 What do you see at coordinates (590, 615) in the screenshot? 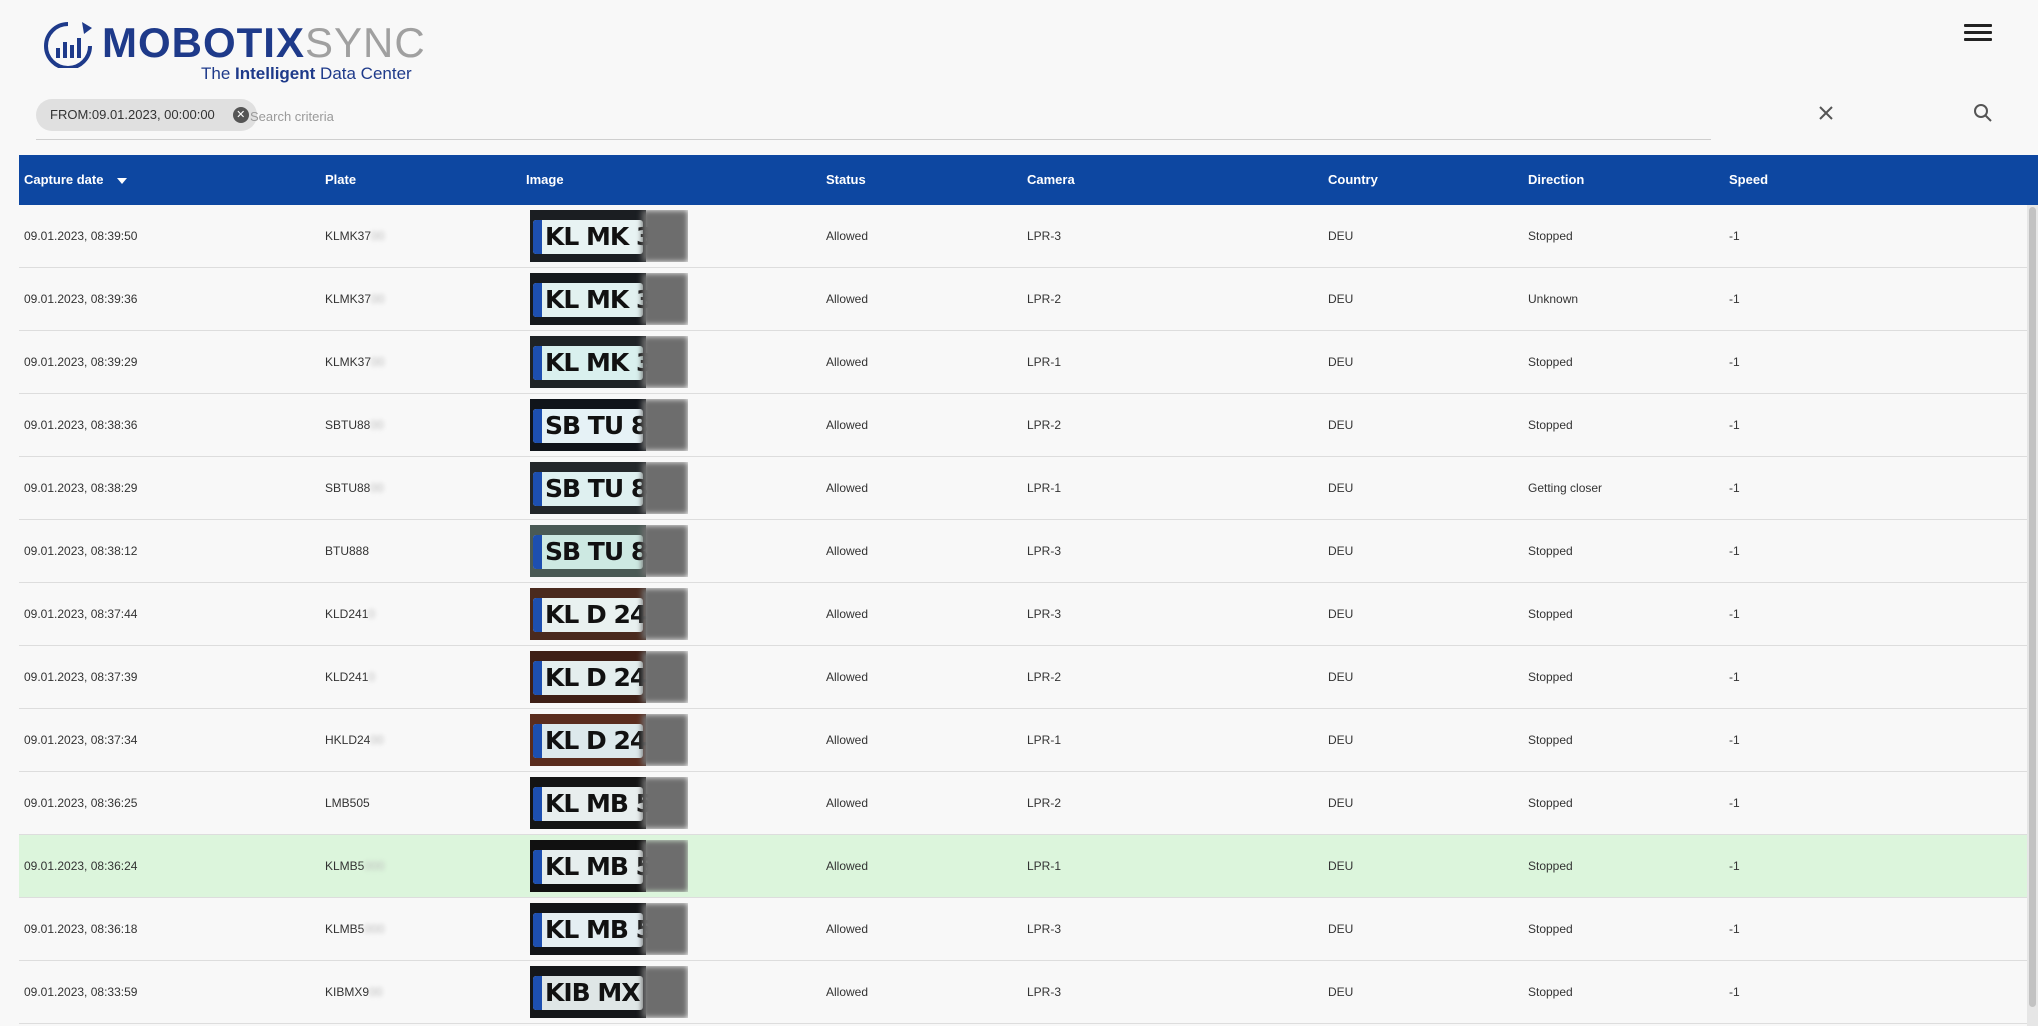
I see `plate-image-plate: KL D 24` at bounding box center [590, 615].